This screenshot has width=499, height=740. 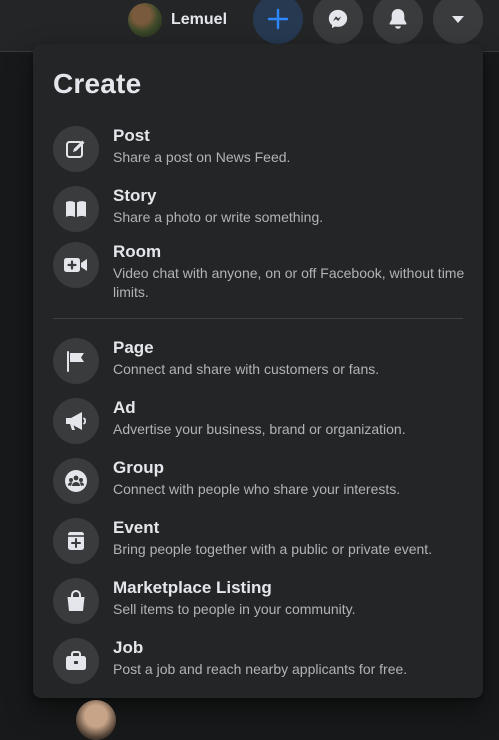 What do you see at coordinates (76, 149) in the screenshot?
I see `compose-icon` at bounding box center [76, 149].